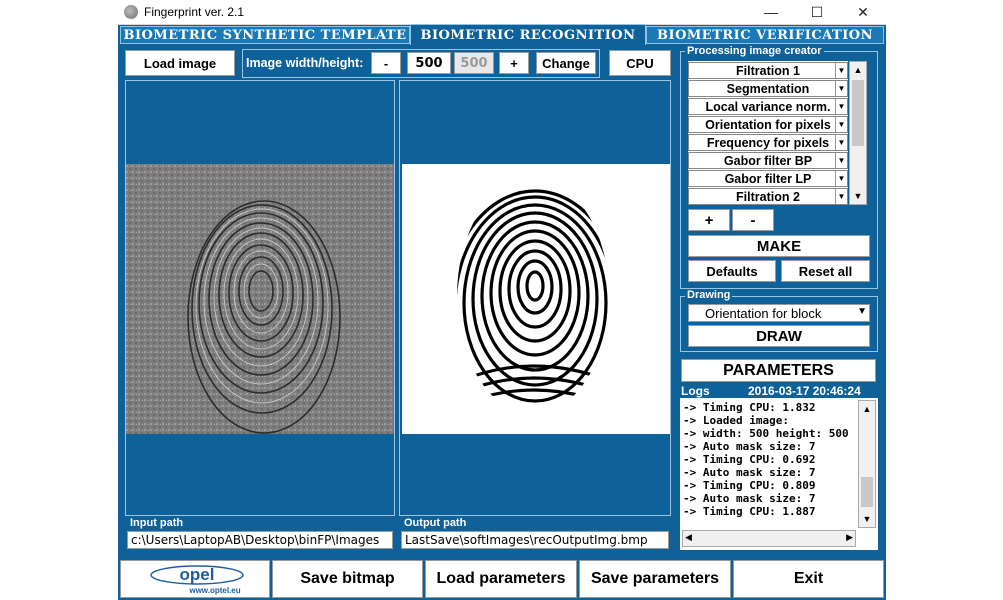  Describe the element at coordinates (695, 391) in the screenshot. I see `logs-title: Logs` at that location.